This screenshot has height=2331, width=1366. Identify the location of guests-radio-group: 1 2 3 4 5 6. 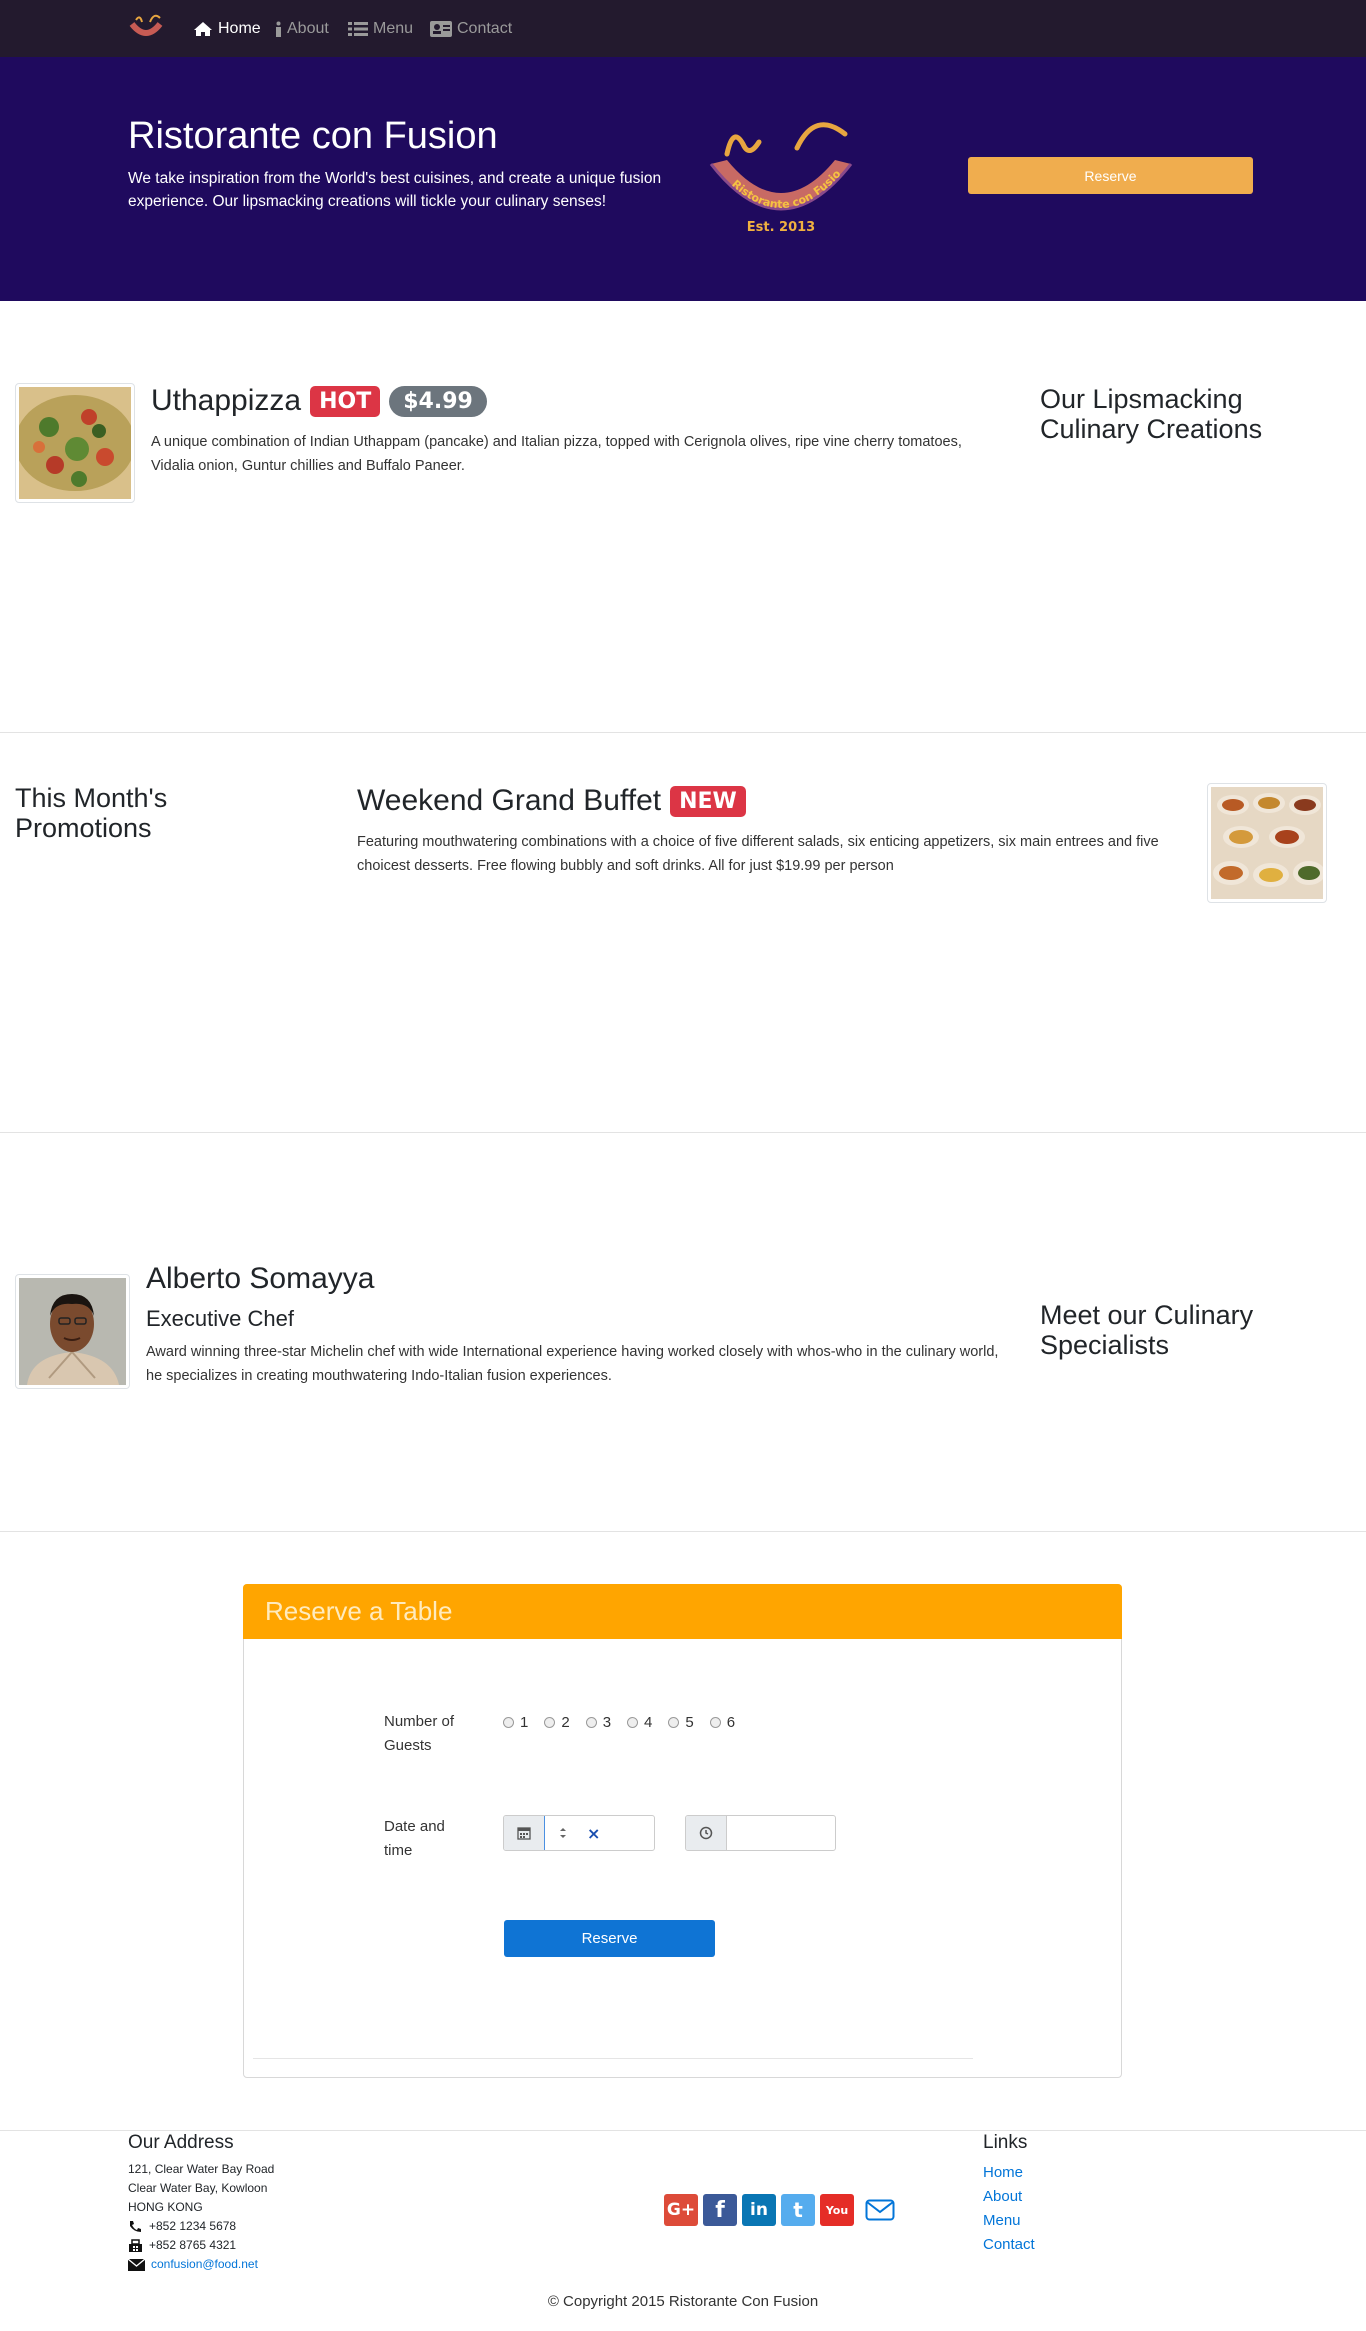
(619, 1722).